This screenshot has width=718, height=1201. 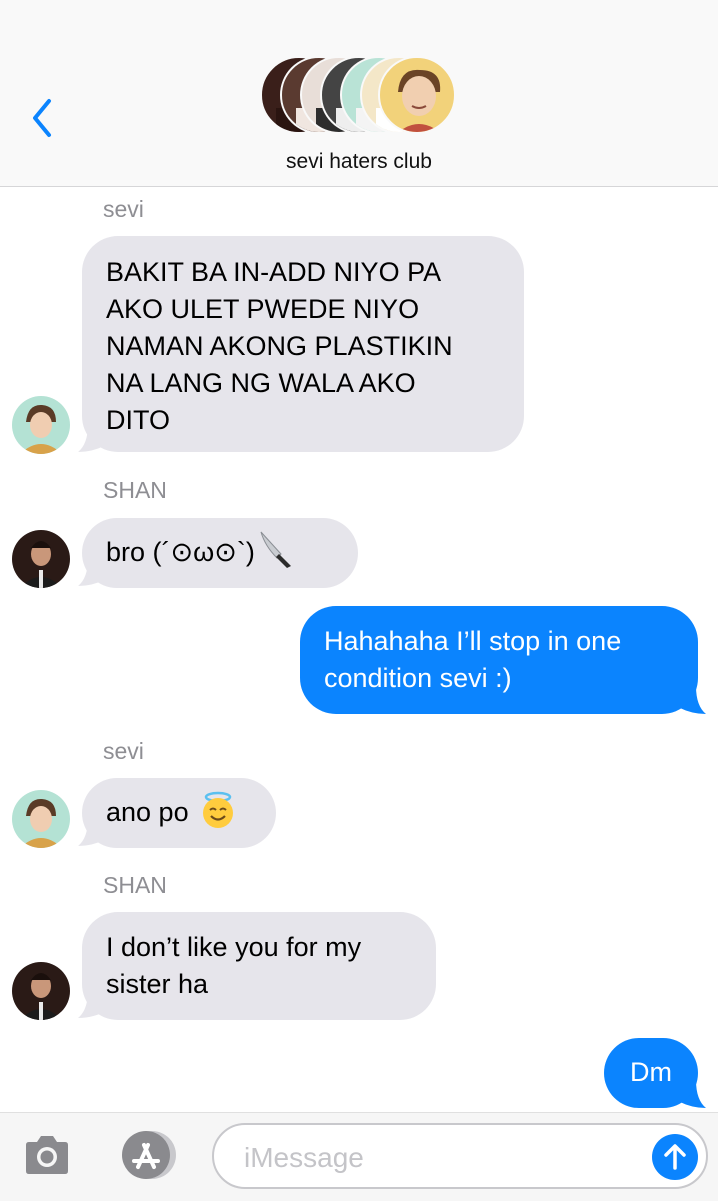 What do you see at coordinates (279, 346) in the screenshot?
I see `message-line: NAMAN AKONG PLASTIKIN` at bounding box center [279, 346].